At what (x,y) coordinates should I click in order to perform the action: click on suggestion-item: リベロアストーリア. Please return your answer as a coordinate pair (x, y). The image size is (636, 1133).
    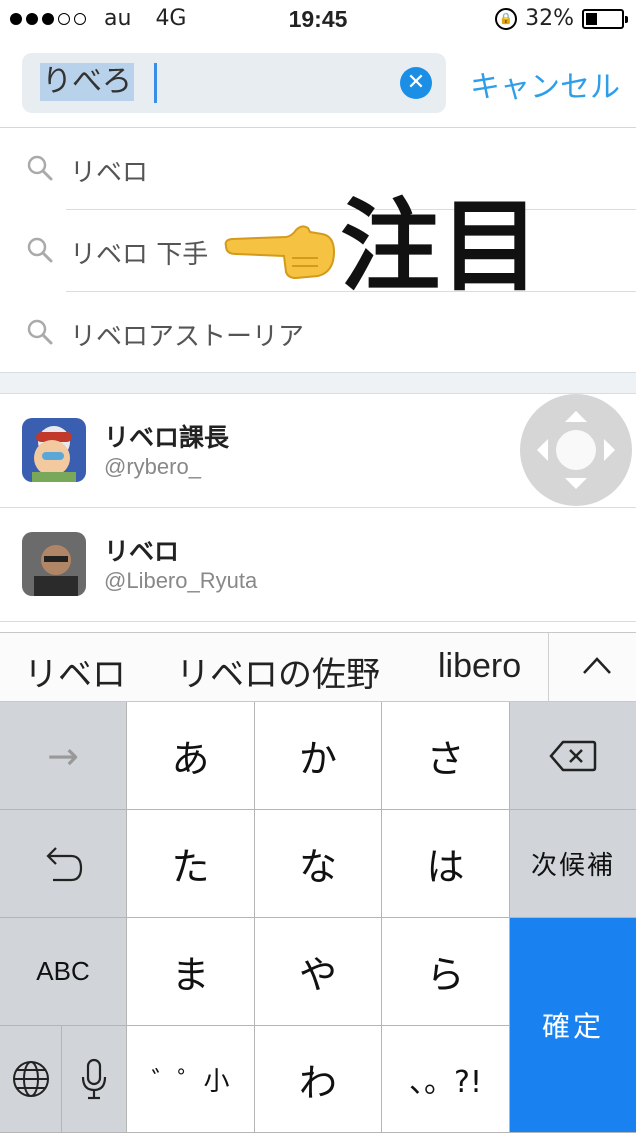
    Looking at the image, I should click on (318, 333).